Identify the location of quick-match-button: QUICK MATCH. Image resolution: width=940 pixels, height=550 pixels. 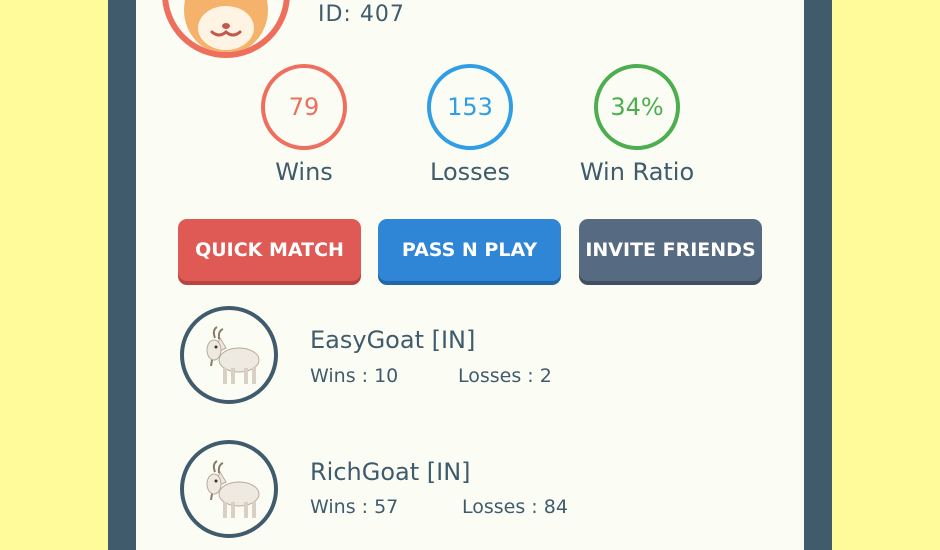
(269, 250).